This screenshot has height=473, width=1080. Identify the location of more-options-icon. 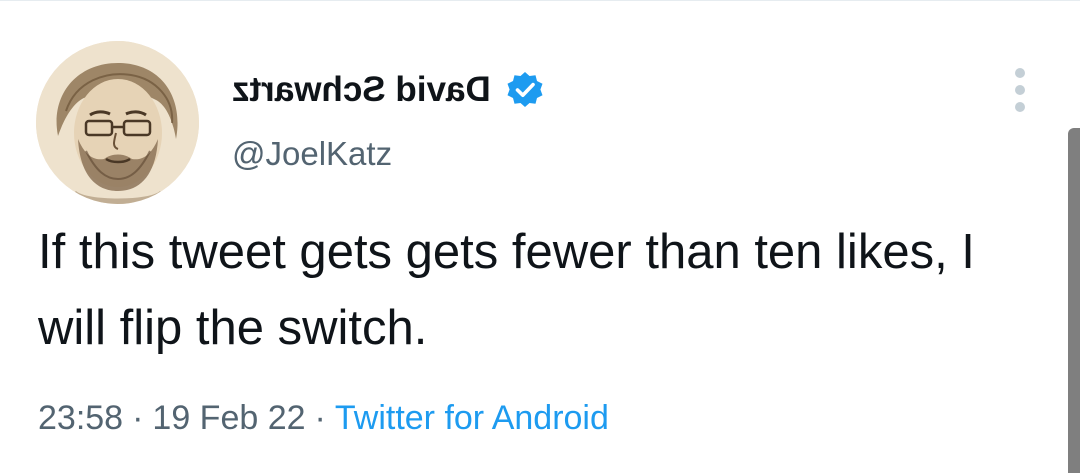
(1020, 90).